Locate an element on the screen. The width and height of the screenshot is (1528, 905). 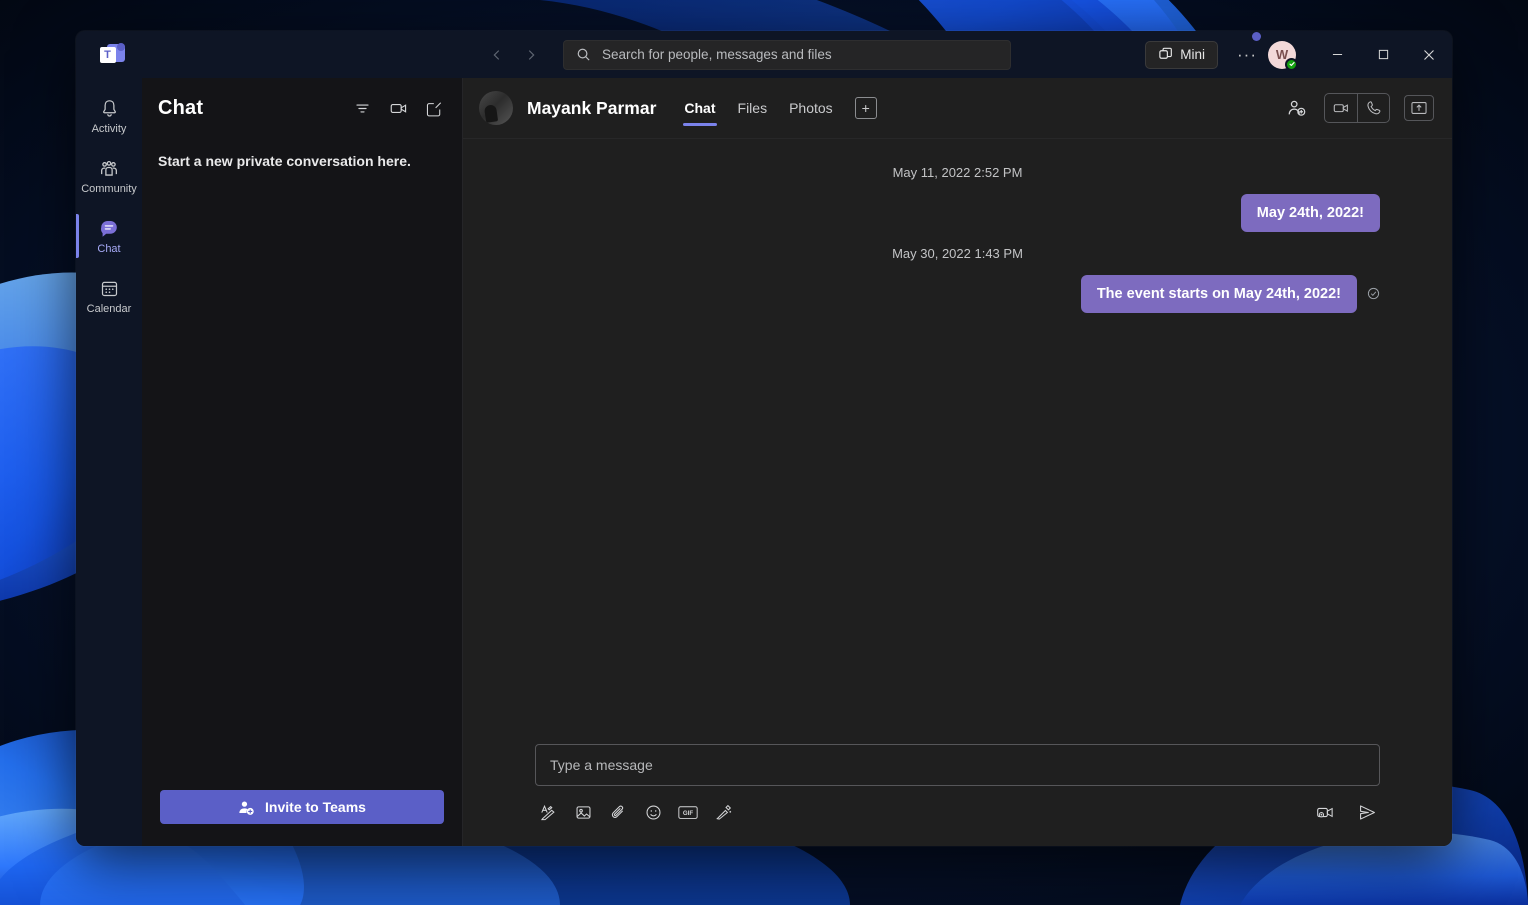
svg-text: GIF is located at coordinates (688, 813).